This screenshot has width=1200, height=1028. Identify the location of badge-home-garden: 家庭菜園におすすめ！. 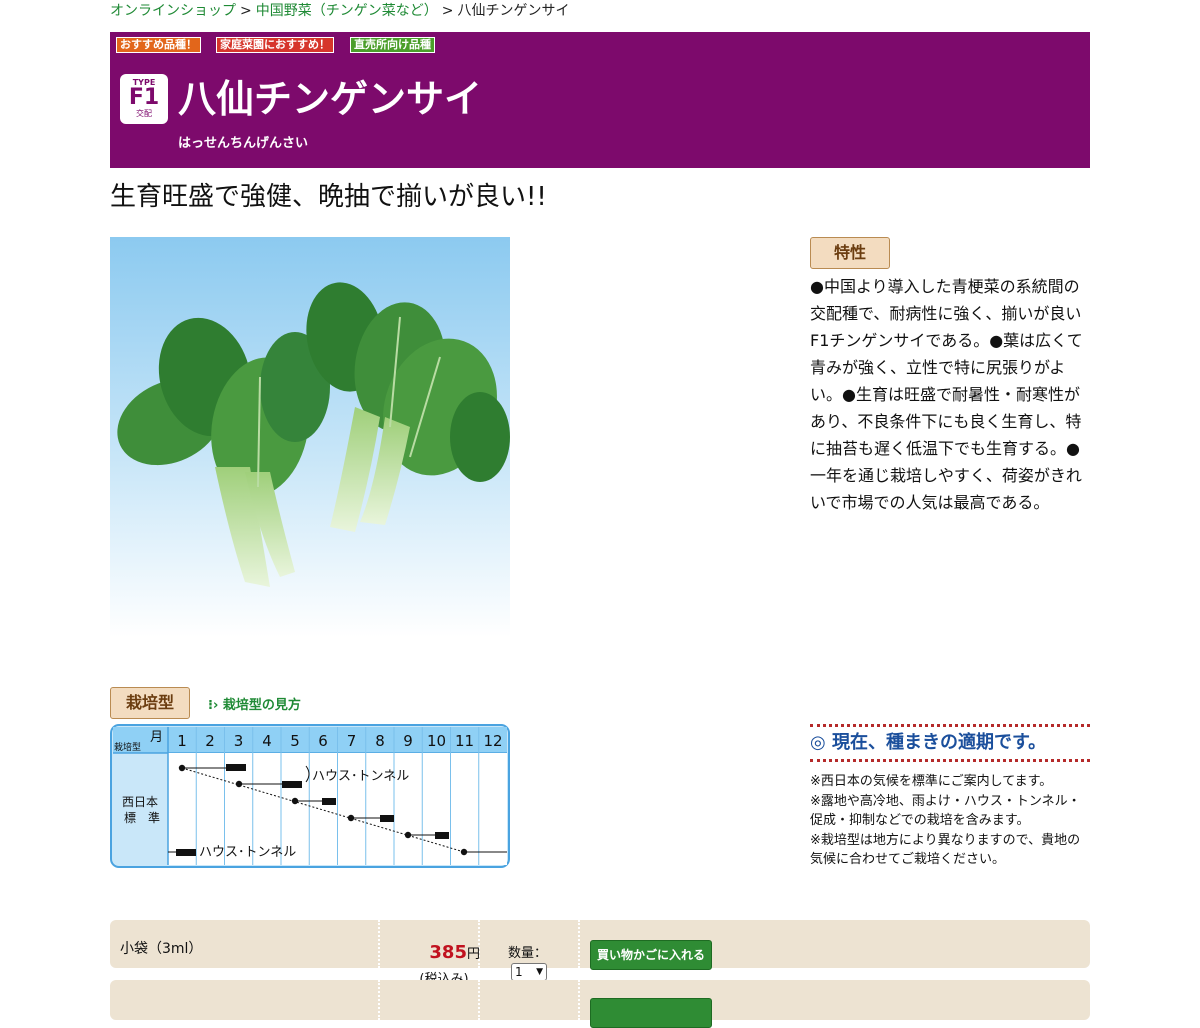
(275, 45).